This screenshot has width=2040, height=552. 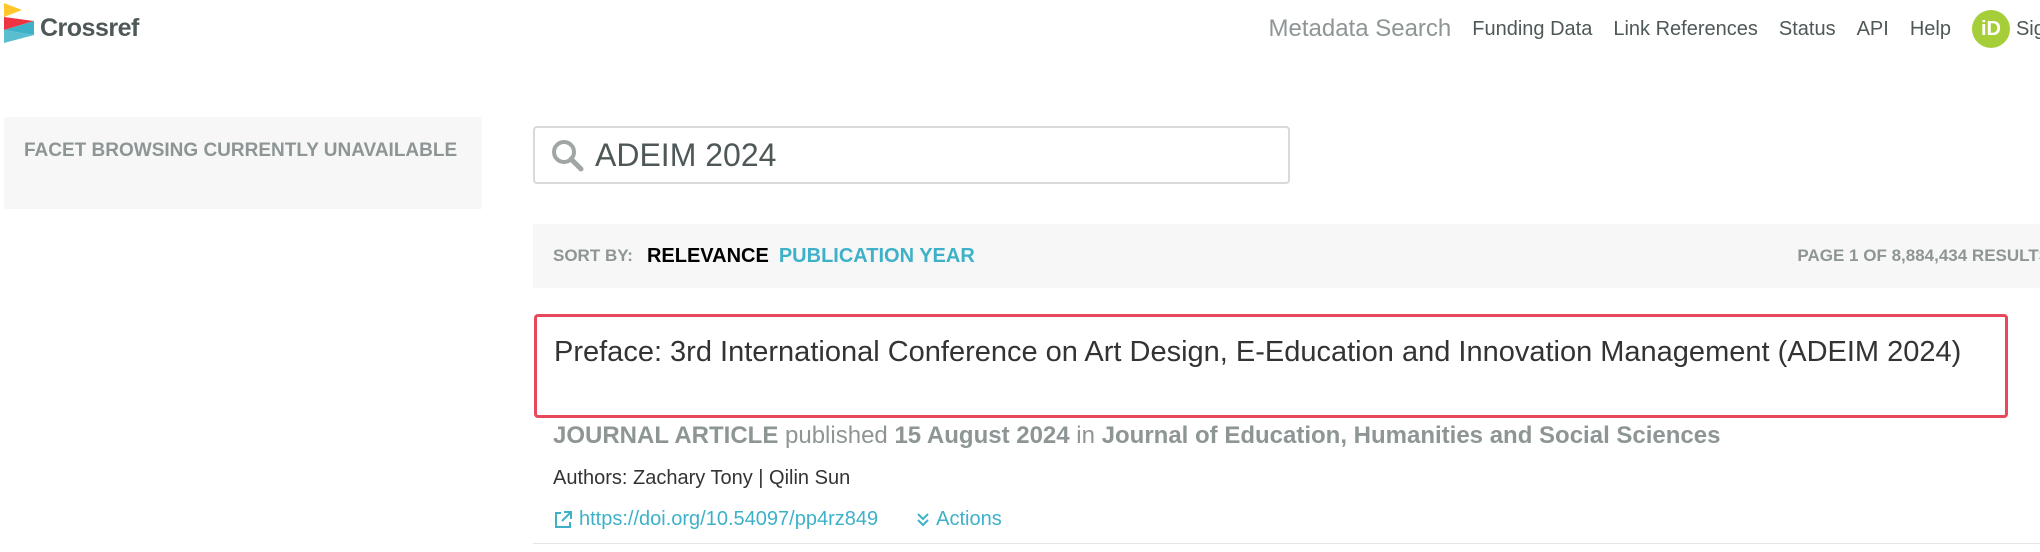 I want to click on actions-toggle: Actions, so click(x=959, y=519).